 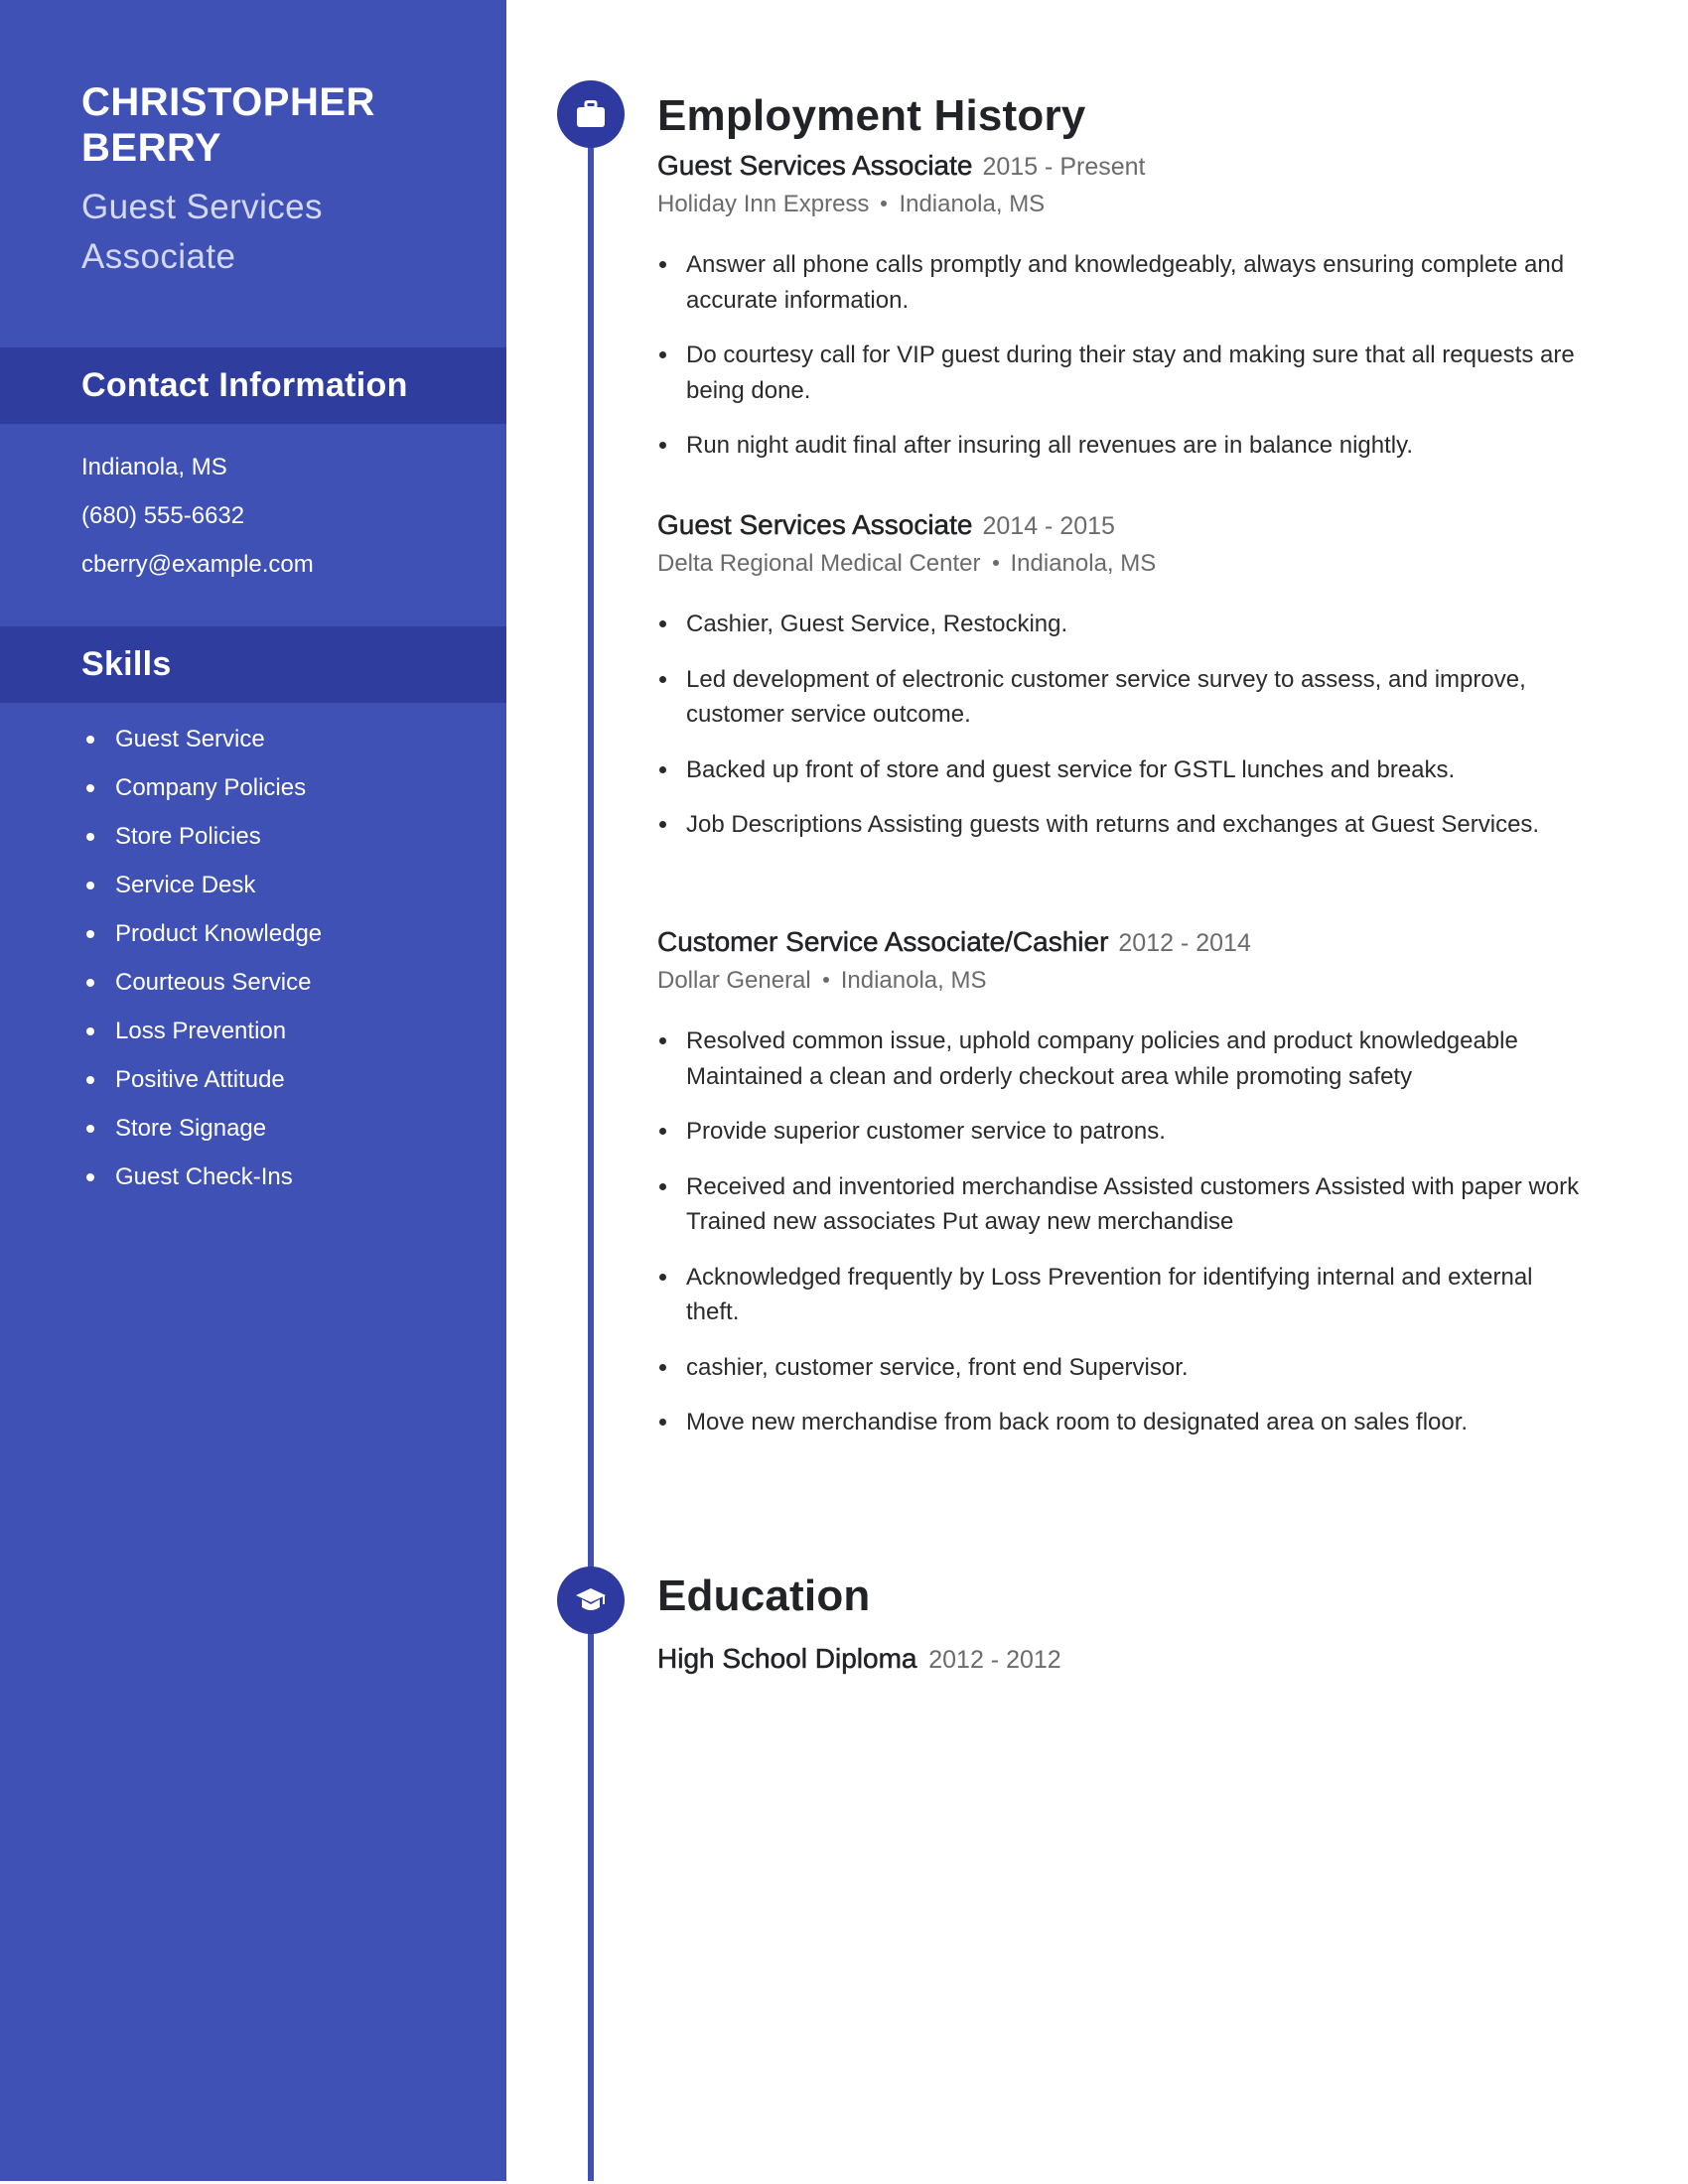 What do you see at coordinates (1124, 624) in the screenshot?
I see `job-bullet: Cashier, Guest Service, Restocking.` at bounding box center [1124, 624].